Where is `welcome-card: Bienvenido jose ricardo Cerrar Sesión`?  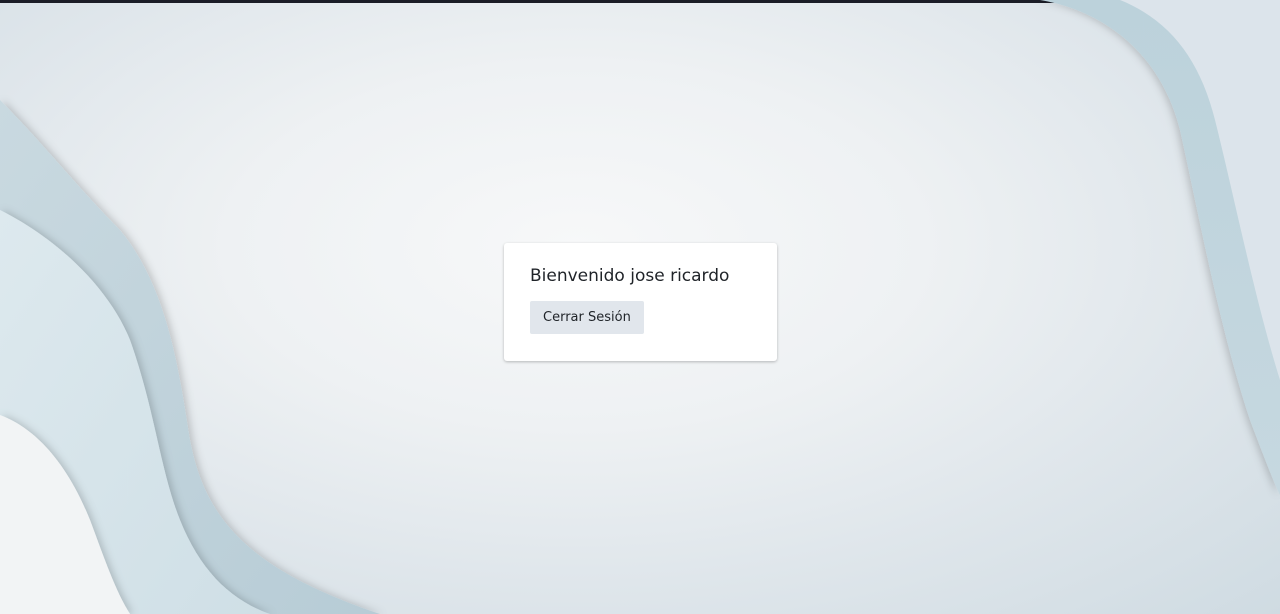
welcome-card: Bienvenido jose ricardo Cerrar Sesión is located at coordinates (640, 302).